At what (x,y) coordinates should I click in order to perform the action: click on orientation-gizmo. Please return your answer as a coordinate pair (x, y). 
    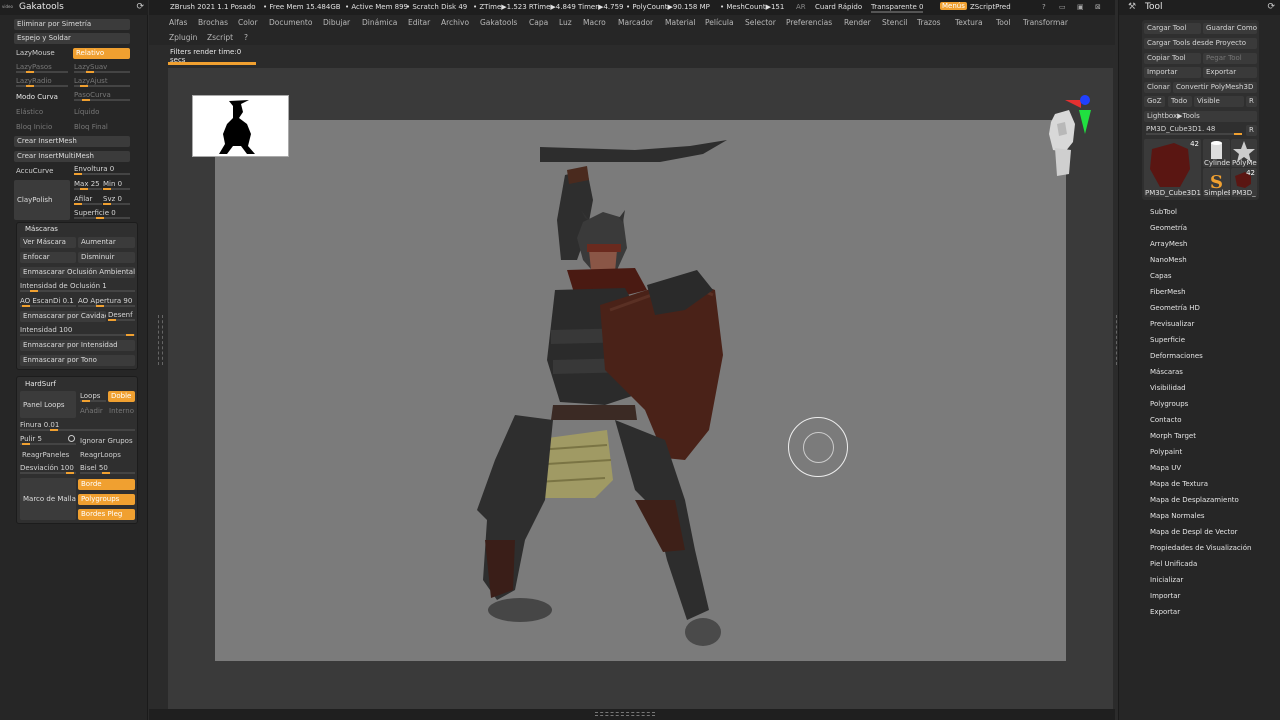
    Looking at the image, I should click on (1065, 139).